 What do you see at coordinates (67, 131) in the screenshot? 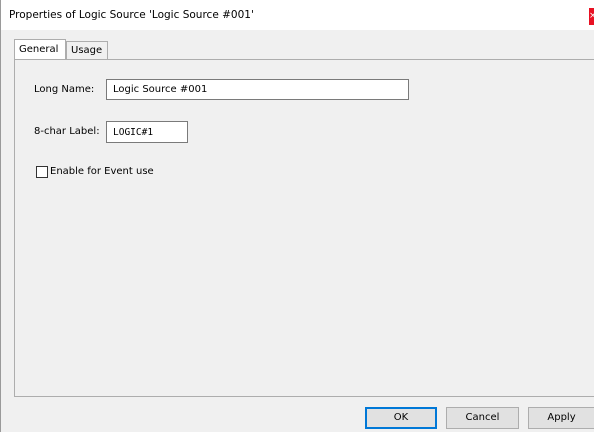
I see `short-label-label: 8-char Label:` at bounding box center [67, 131].